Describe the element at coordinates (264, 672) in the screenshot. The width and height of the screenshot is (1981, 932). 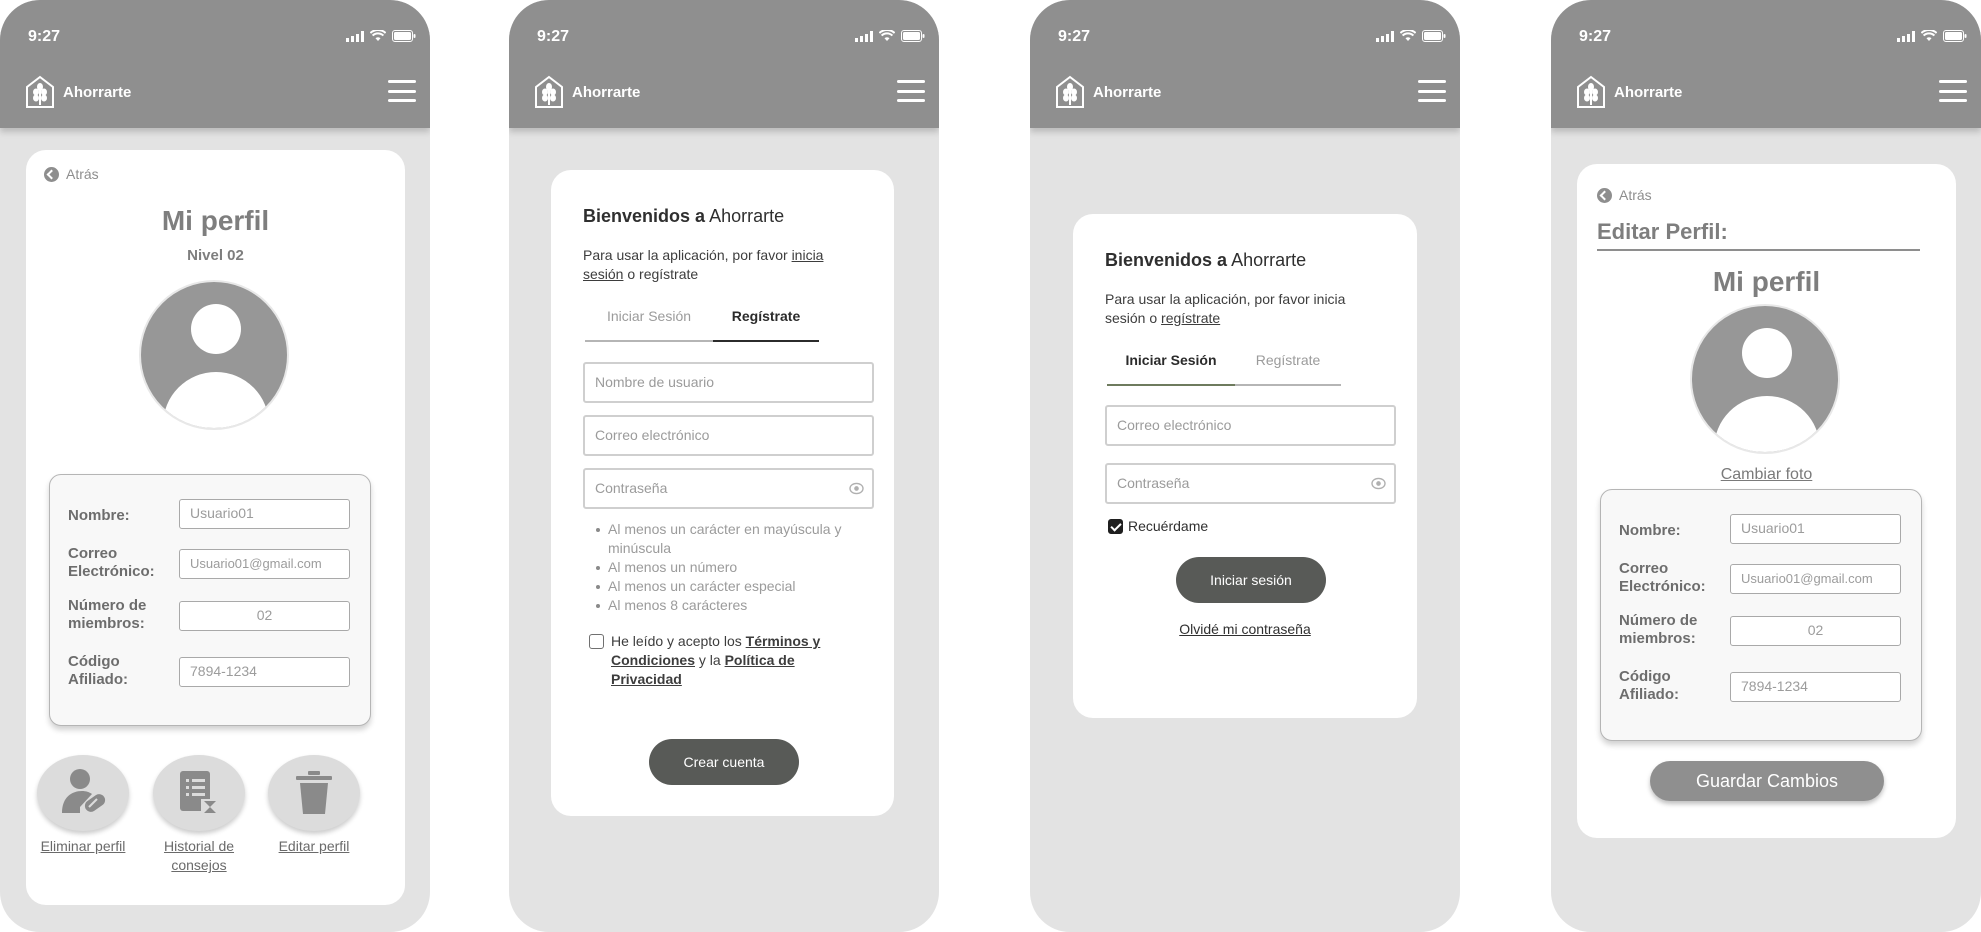
I see `affiliate-code-field: 7894-1234` at that location.